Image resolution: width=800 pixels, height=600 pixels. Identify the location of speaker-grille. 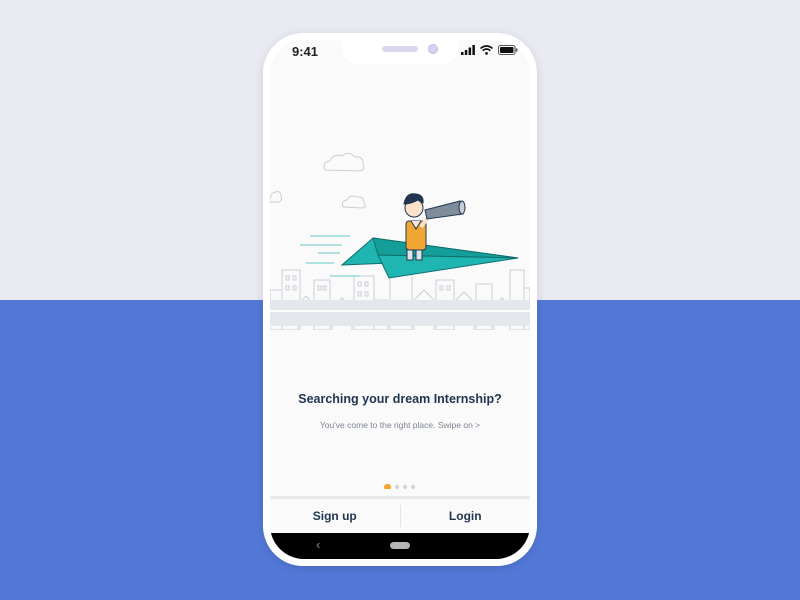
(400, 49).